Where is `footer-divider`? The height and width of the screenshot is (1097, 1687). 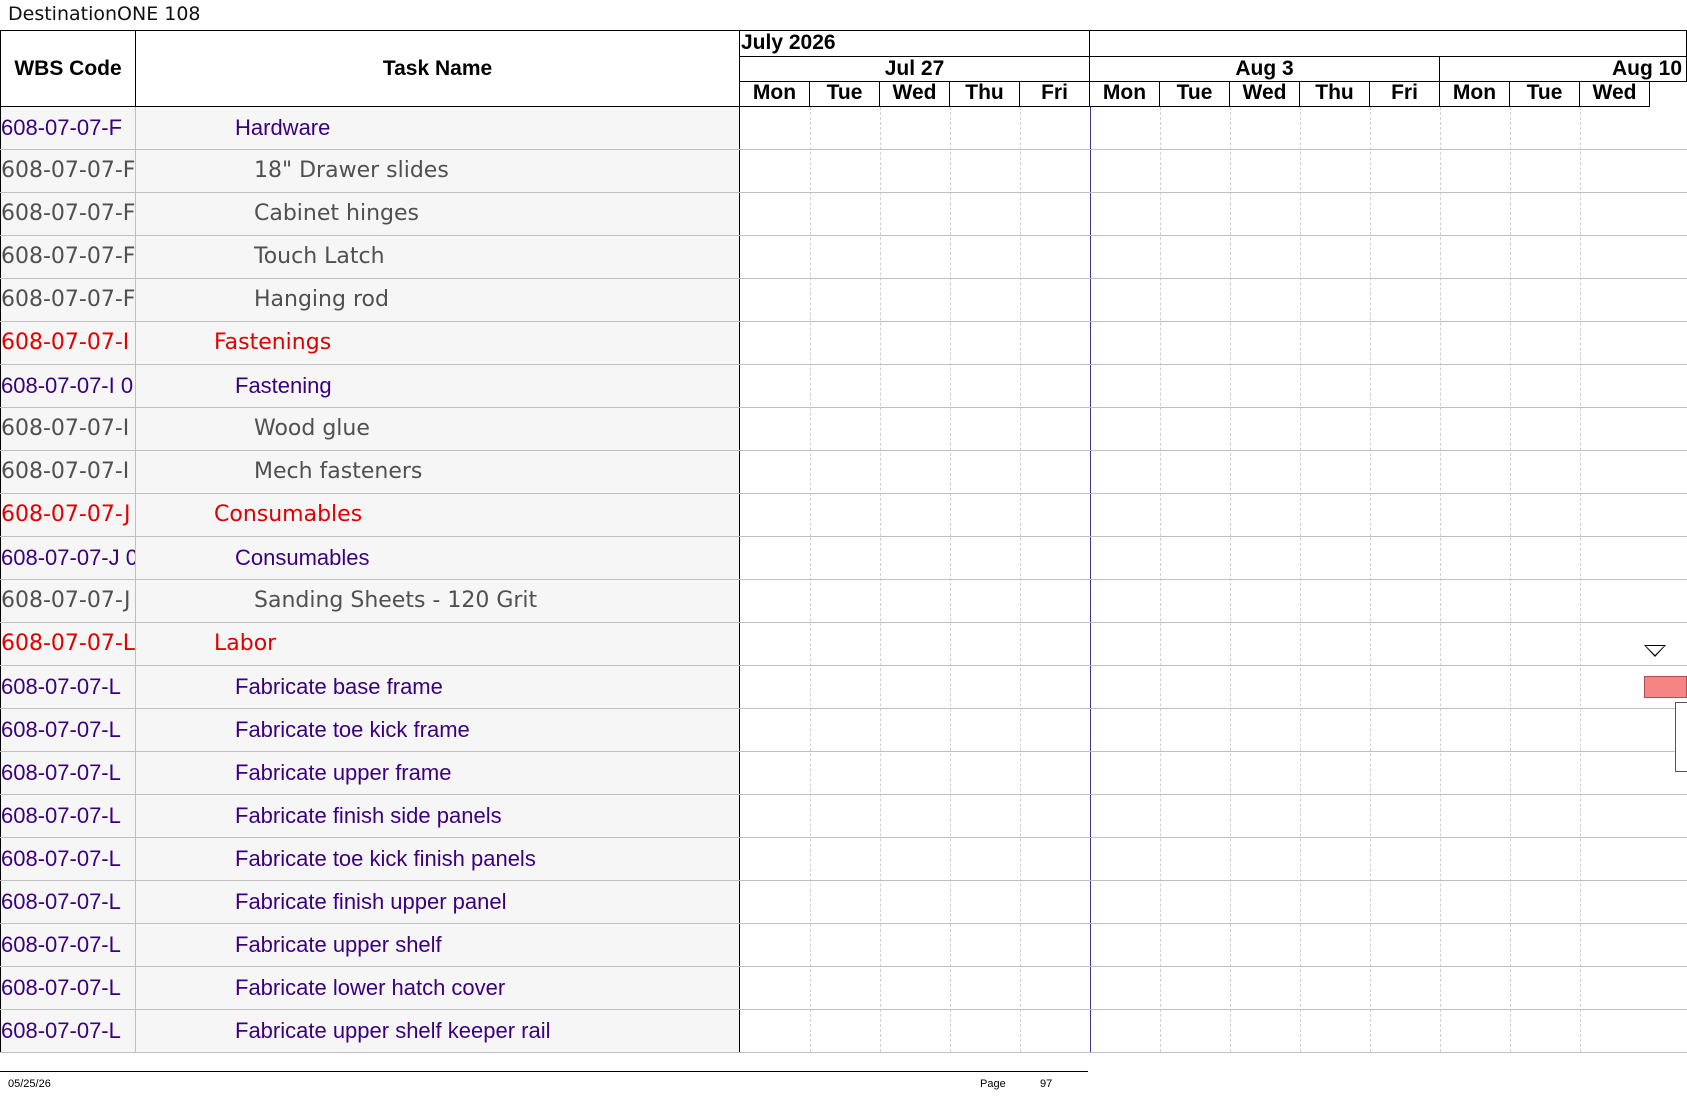 footer-divider is located at coordinates (544, 1071).